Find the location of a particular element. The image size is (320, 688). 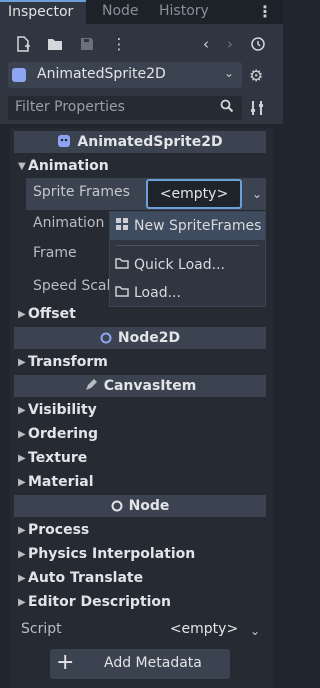

section-label: Visibility is located at coordinates (62, 410).